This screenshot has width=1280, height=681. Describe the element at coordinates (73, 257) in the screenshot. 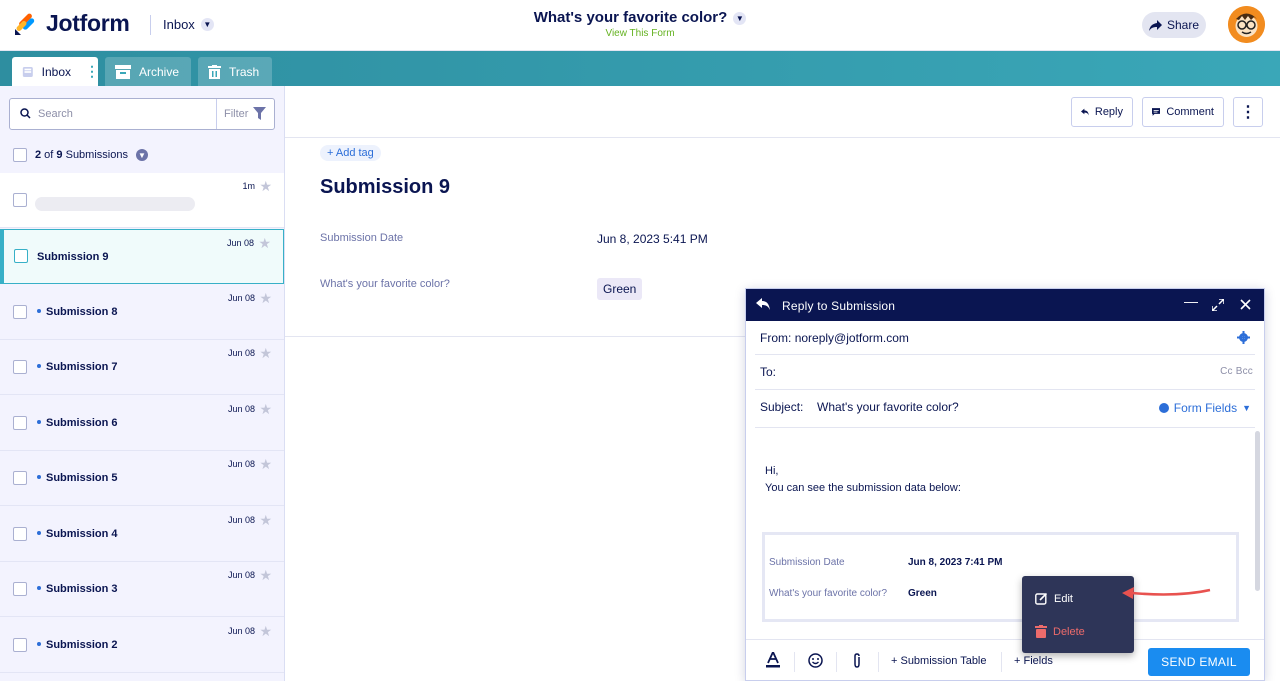

I see `row-name: Submission 9` at that location.